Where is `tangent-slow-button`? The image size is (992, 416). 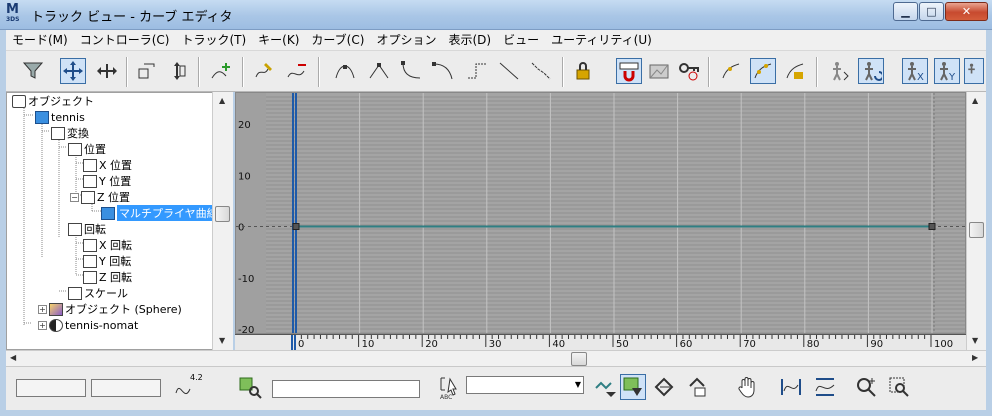
tangent-slow-button is located at coordinates (443, 71).